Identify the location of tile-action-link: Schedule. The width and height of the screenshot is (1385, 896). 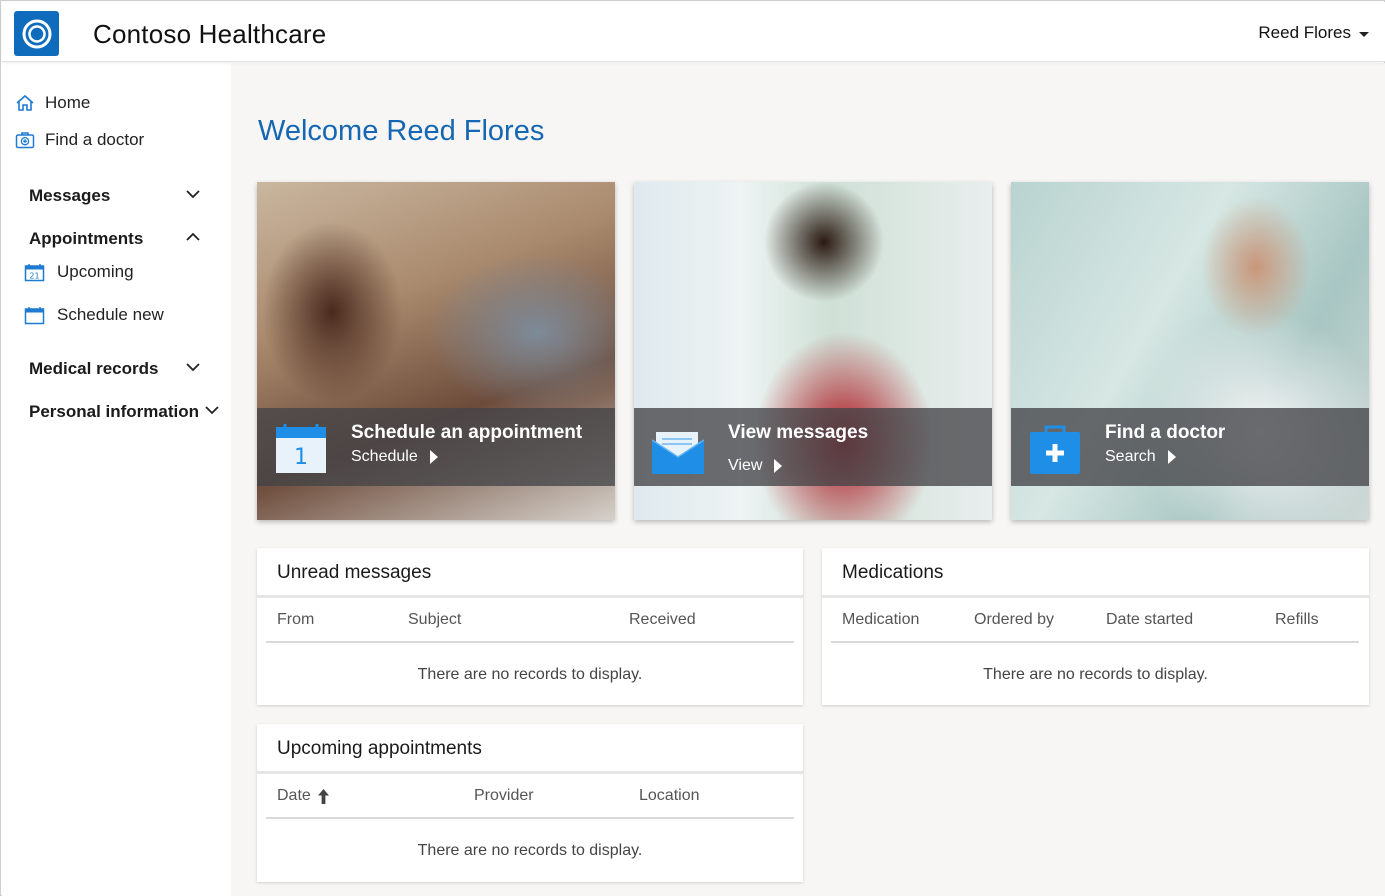
(394, 457).